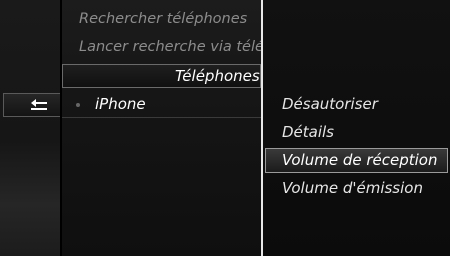 This screenshot has height=256, width=450. Describe the element at coordinates (163, 19) in the screenshot. I see `search-phones-item: Rechercher téléphones` at that location.